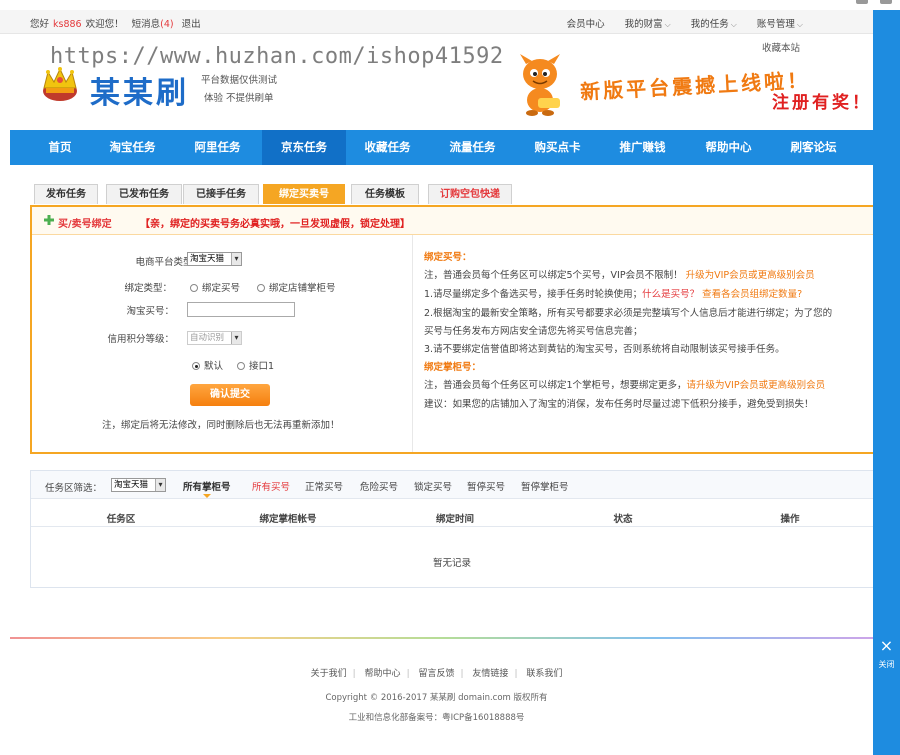 Image resolution: width=900 pixels, height=755 pixels. Describe the element at coordinates (385, 194) in the screenshot. I see `tab-task-templates: 任务模板` at that location.